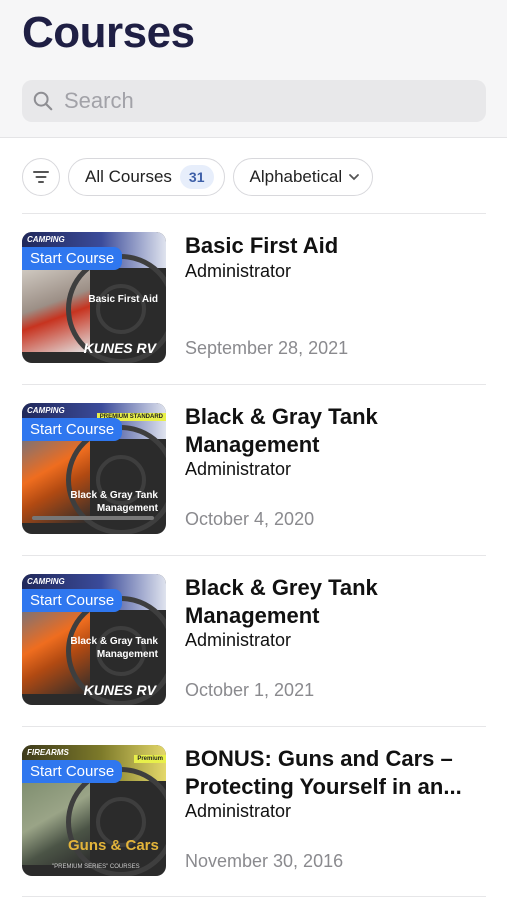 This screenshot has height=900, width=507. What do you see at coordinates (48, 752) in the screenshot?
I see `thumb-logo: FIREARMS` at bounding box center [48, 752].